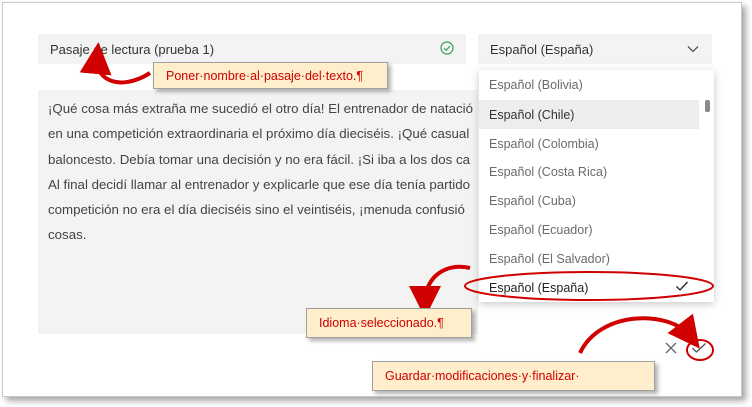 Image resolution: width=752 pixels, height=407 pixels. What do you see at coordinates (447, 49) in the screenshot?
I see `check-circle-icon` at bounding box center [447, 49].